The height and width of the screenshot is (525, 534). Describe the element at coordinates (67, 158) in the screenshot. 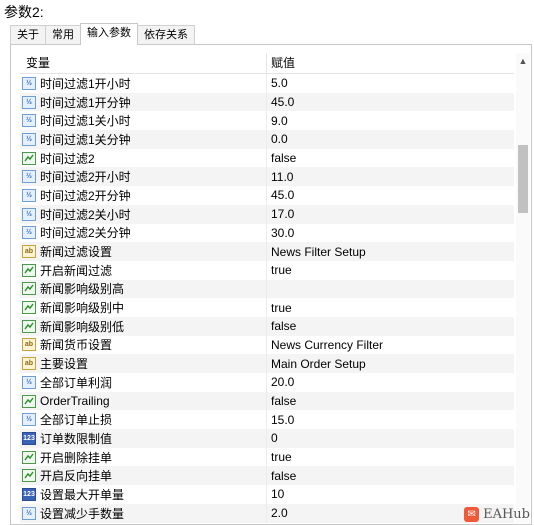

I see `parameter-name: 时间过滤2` at that location.